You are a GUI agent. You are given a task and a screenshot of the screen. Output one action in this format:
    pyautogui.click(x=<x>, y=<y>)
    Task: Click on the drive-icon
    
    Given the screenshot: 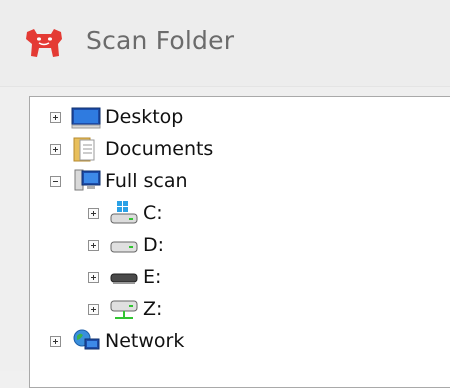 What is the action you would take?
    pyautogui.click(x=124, y=247)
    